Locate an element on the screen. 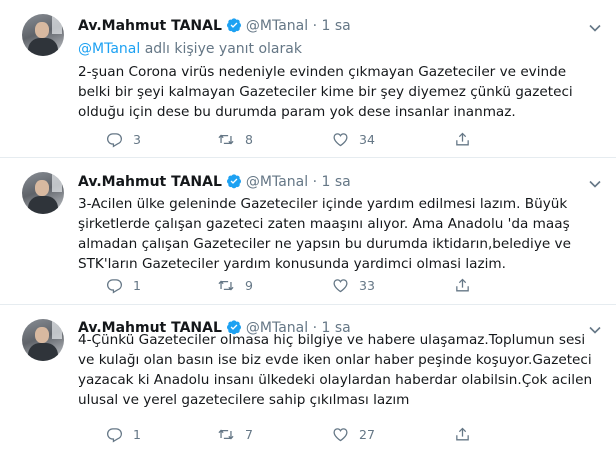 The height and width of the screenshot is (449, 616). reply-count: 3 is located at coordinates (137, 139).